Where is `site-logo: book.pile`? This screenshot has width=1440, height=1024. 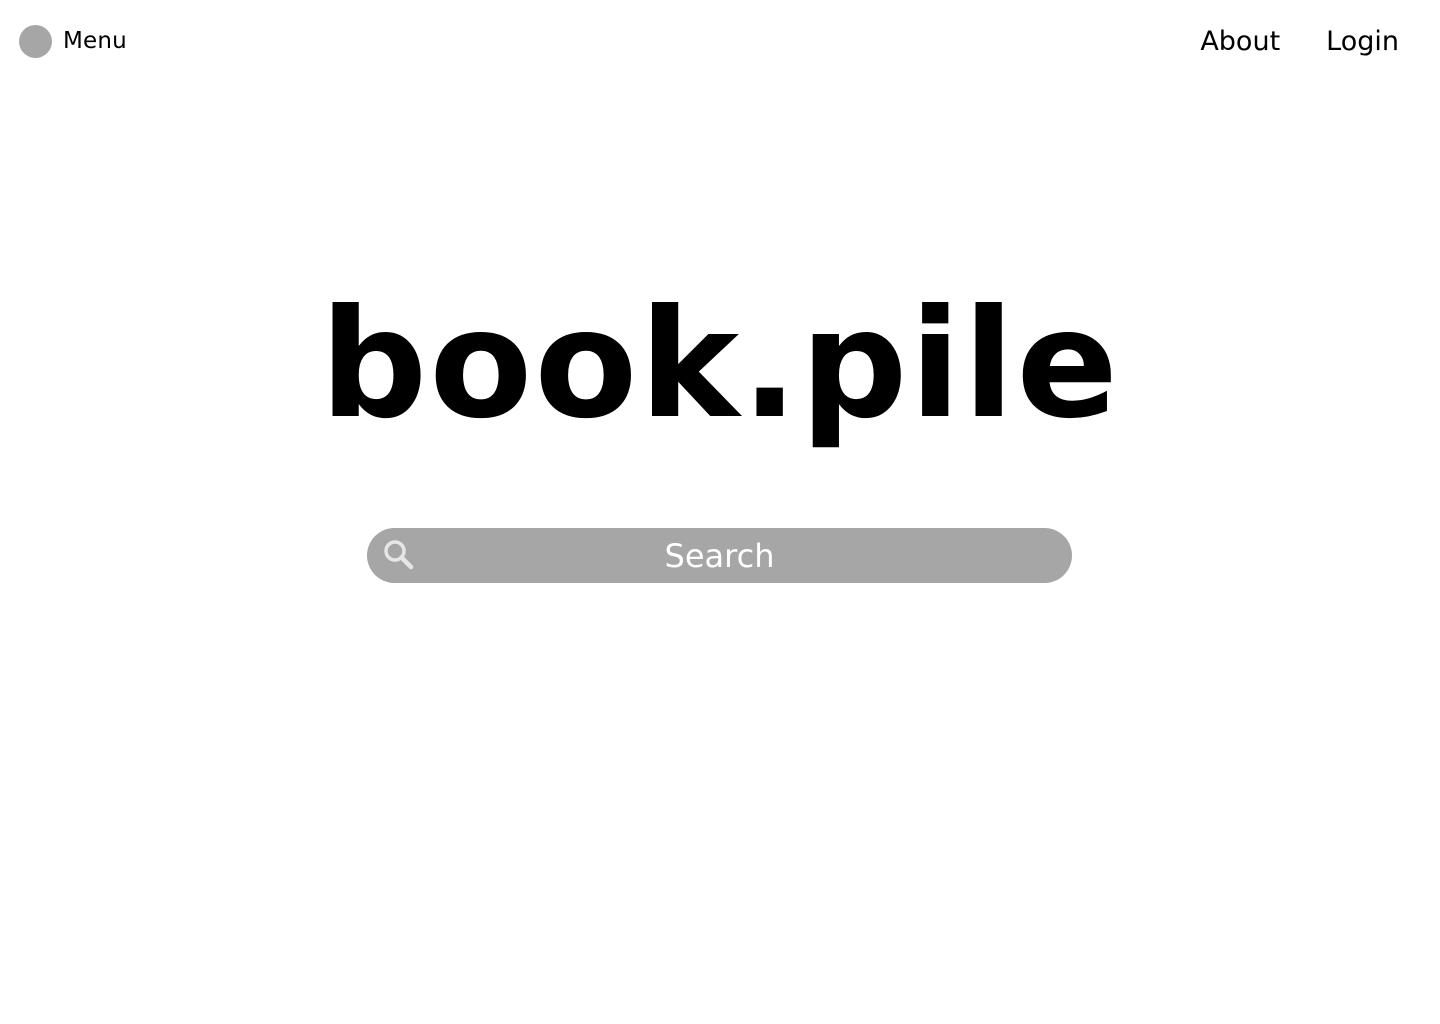
site-logo: book.pile is located at coordinates (720, 365).